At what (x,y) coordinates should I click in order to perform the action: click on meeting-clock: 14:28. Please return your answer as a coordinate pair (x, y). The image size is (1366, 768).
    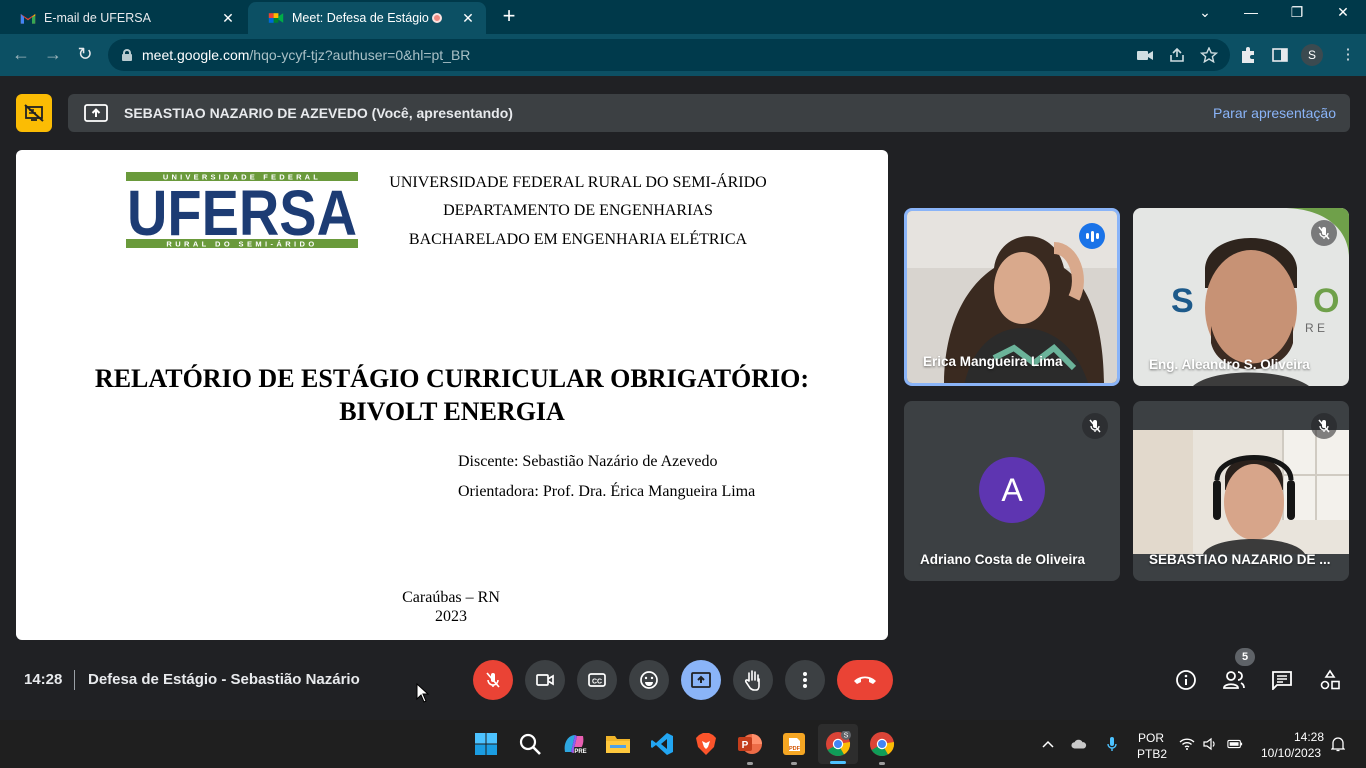
    Looking at the image, I should click on (43, 679).